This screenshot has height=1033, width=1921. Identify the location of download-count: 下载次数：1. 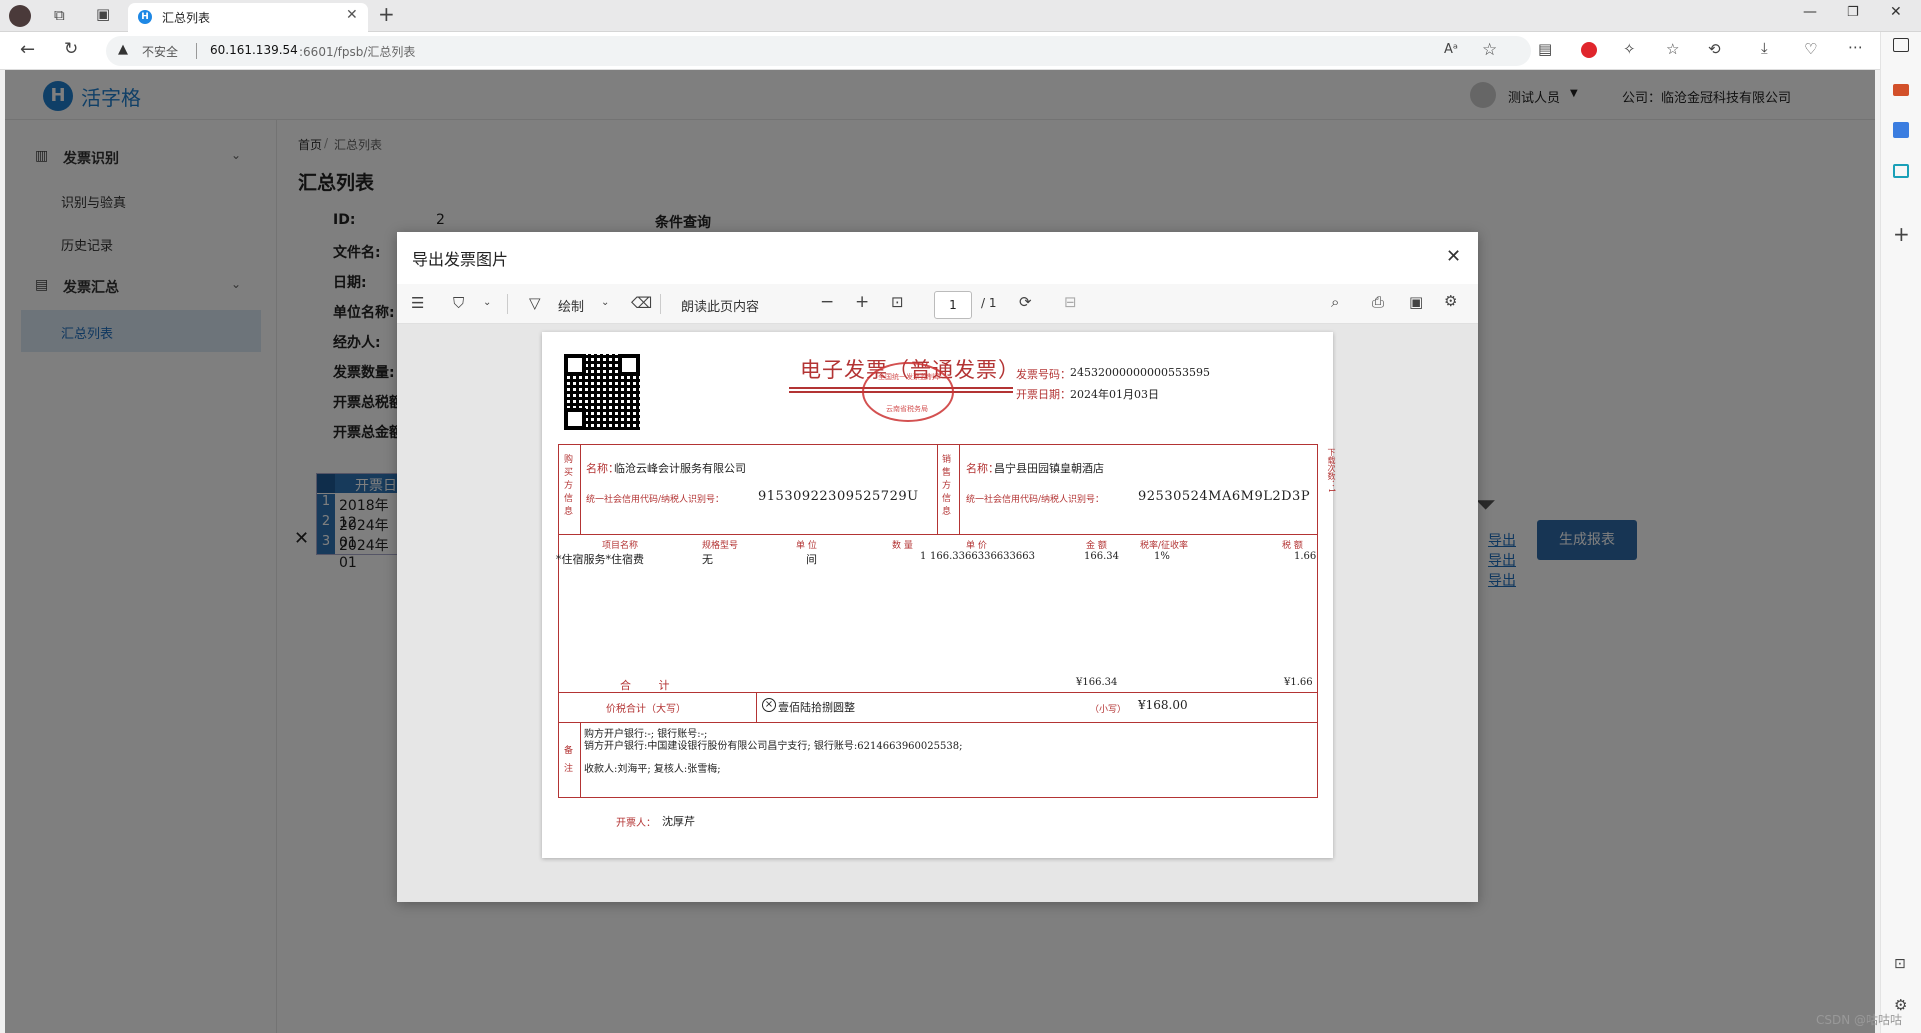
(1331, 471).